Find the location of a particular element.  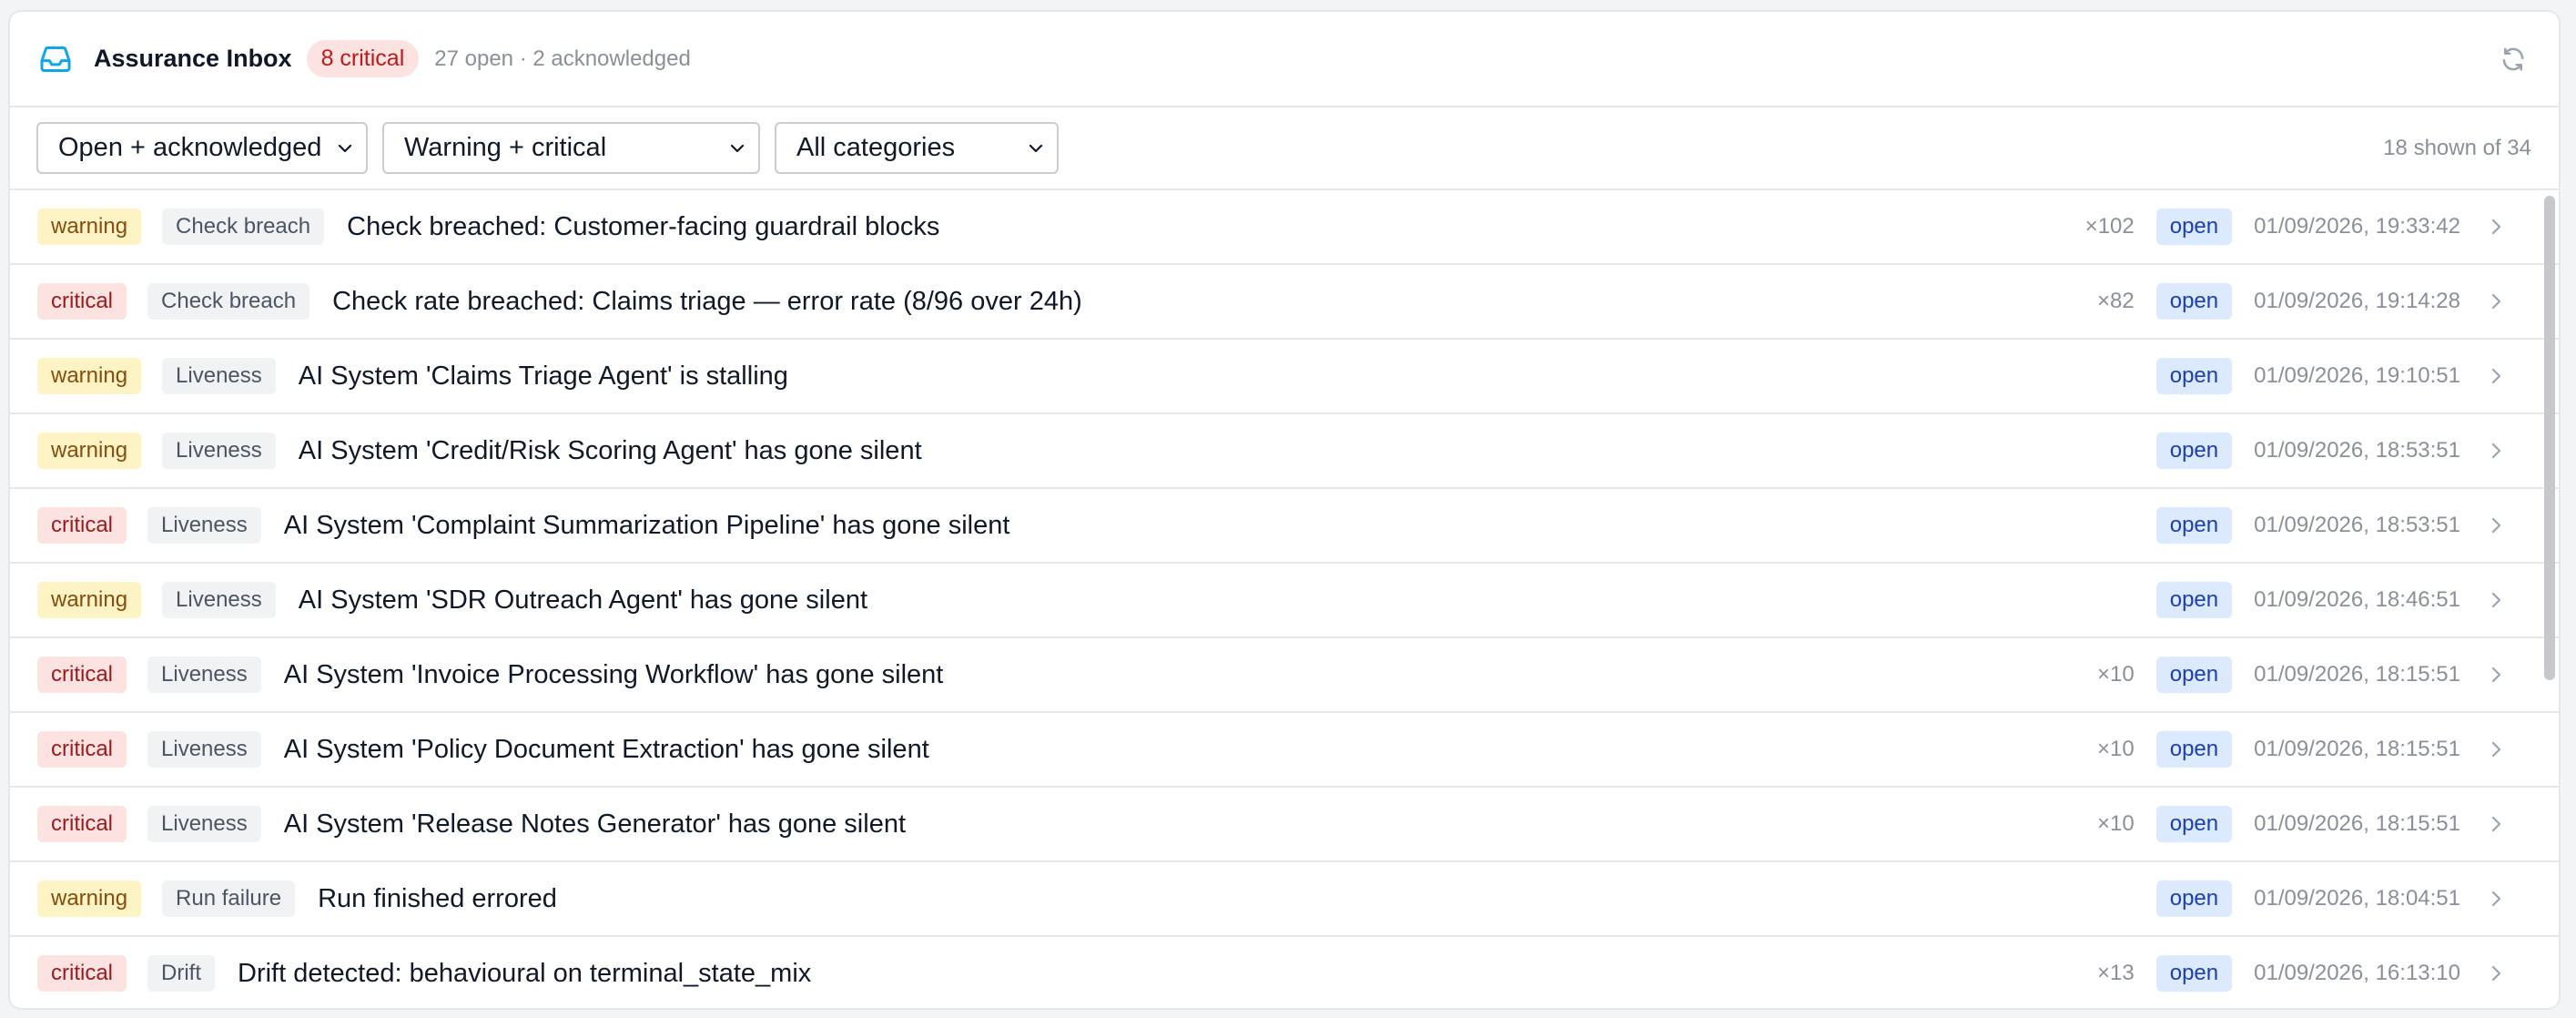

alert-meta: ×82 open 01/09/2026, 19:14:28 is located at coordinates (2302, 301).